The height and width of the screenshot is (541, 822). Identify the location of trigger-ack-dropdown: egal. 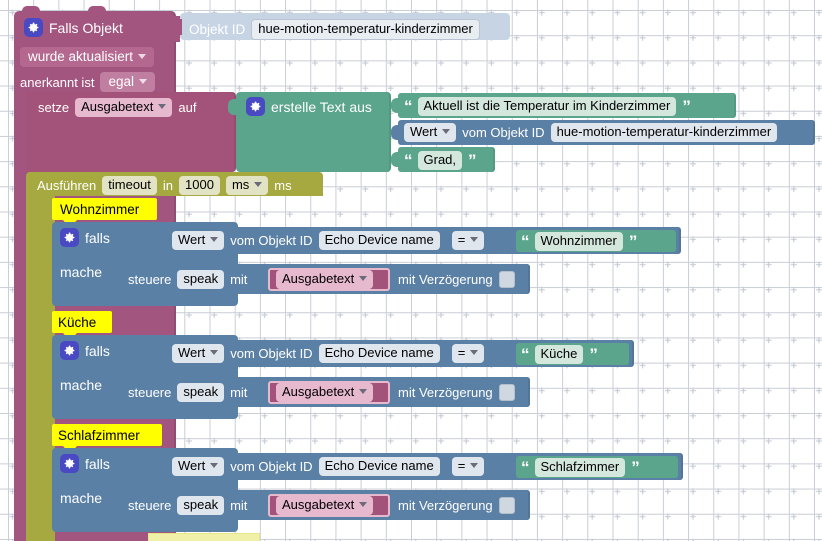
(127, 82).